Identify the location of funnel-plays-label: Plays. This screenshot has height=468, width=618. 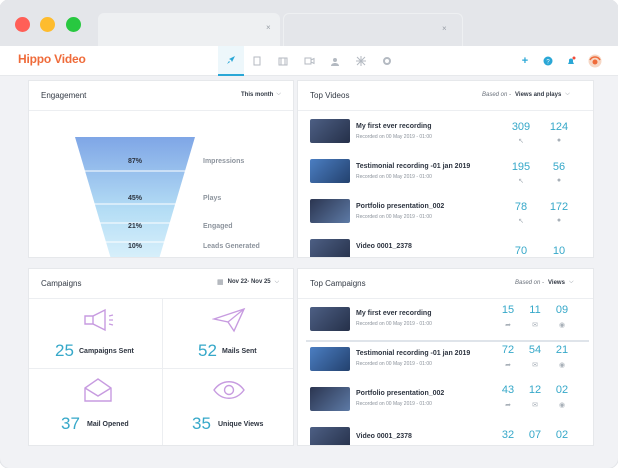
(212, 198).